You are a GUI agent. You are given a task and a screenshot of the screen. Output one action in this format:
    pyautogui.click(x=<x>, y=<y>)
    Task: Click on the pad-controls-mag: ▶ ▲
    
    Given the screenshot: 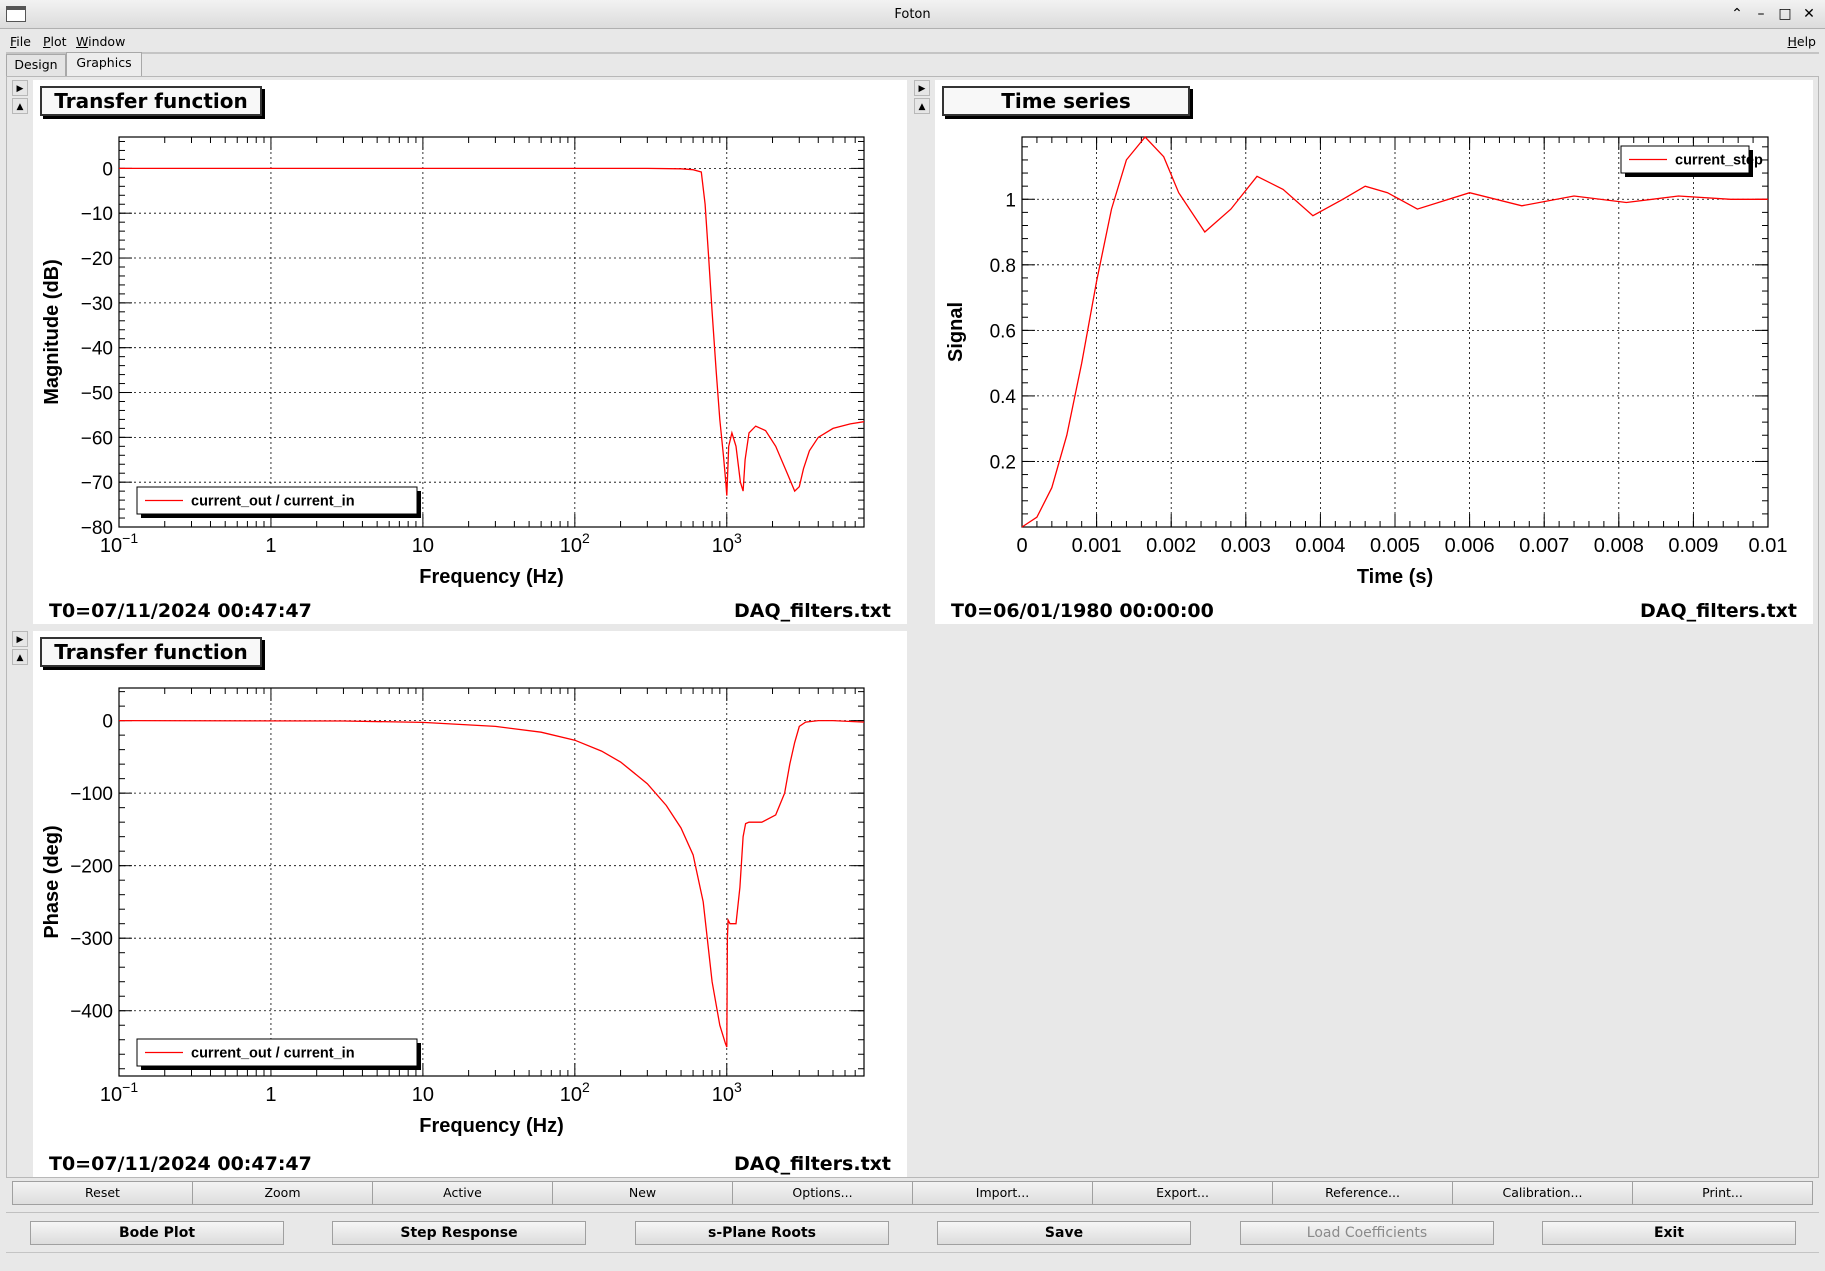 What is the action you would take?
    pyautogui.click(x=20, y=98)
    